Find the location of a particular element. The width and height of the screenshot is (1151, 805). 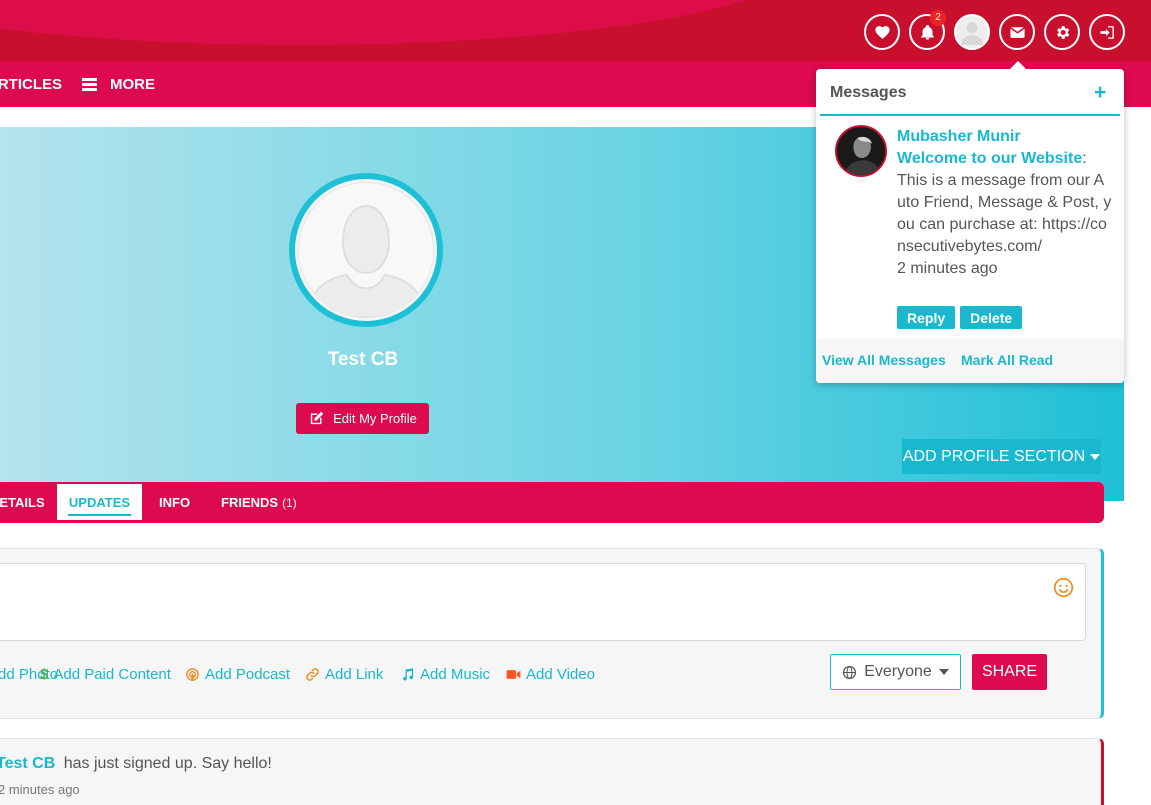

privacy-select: Everyone is located at coordinates (895, 672).